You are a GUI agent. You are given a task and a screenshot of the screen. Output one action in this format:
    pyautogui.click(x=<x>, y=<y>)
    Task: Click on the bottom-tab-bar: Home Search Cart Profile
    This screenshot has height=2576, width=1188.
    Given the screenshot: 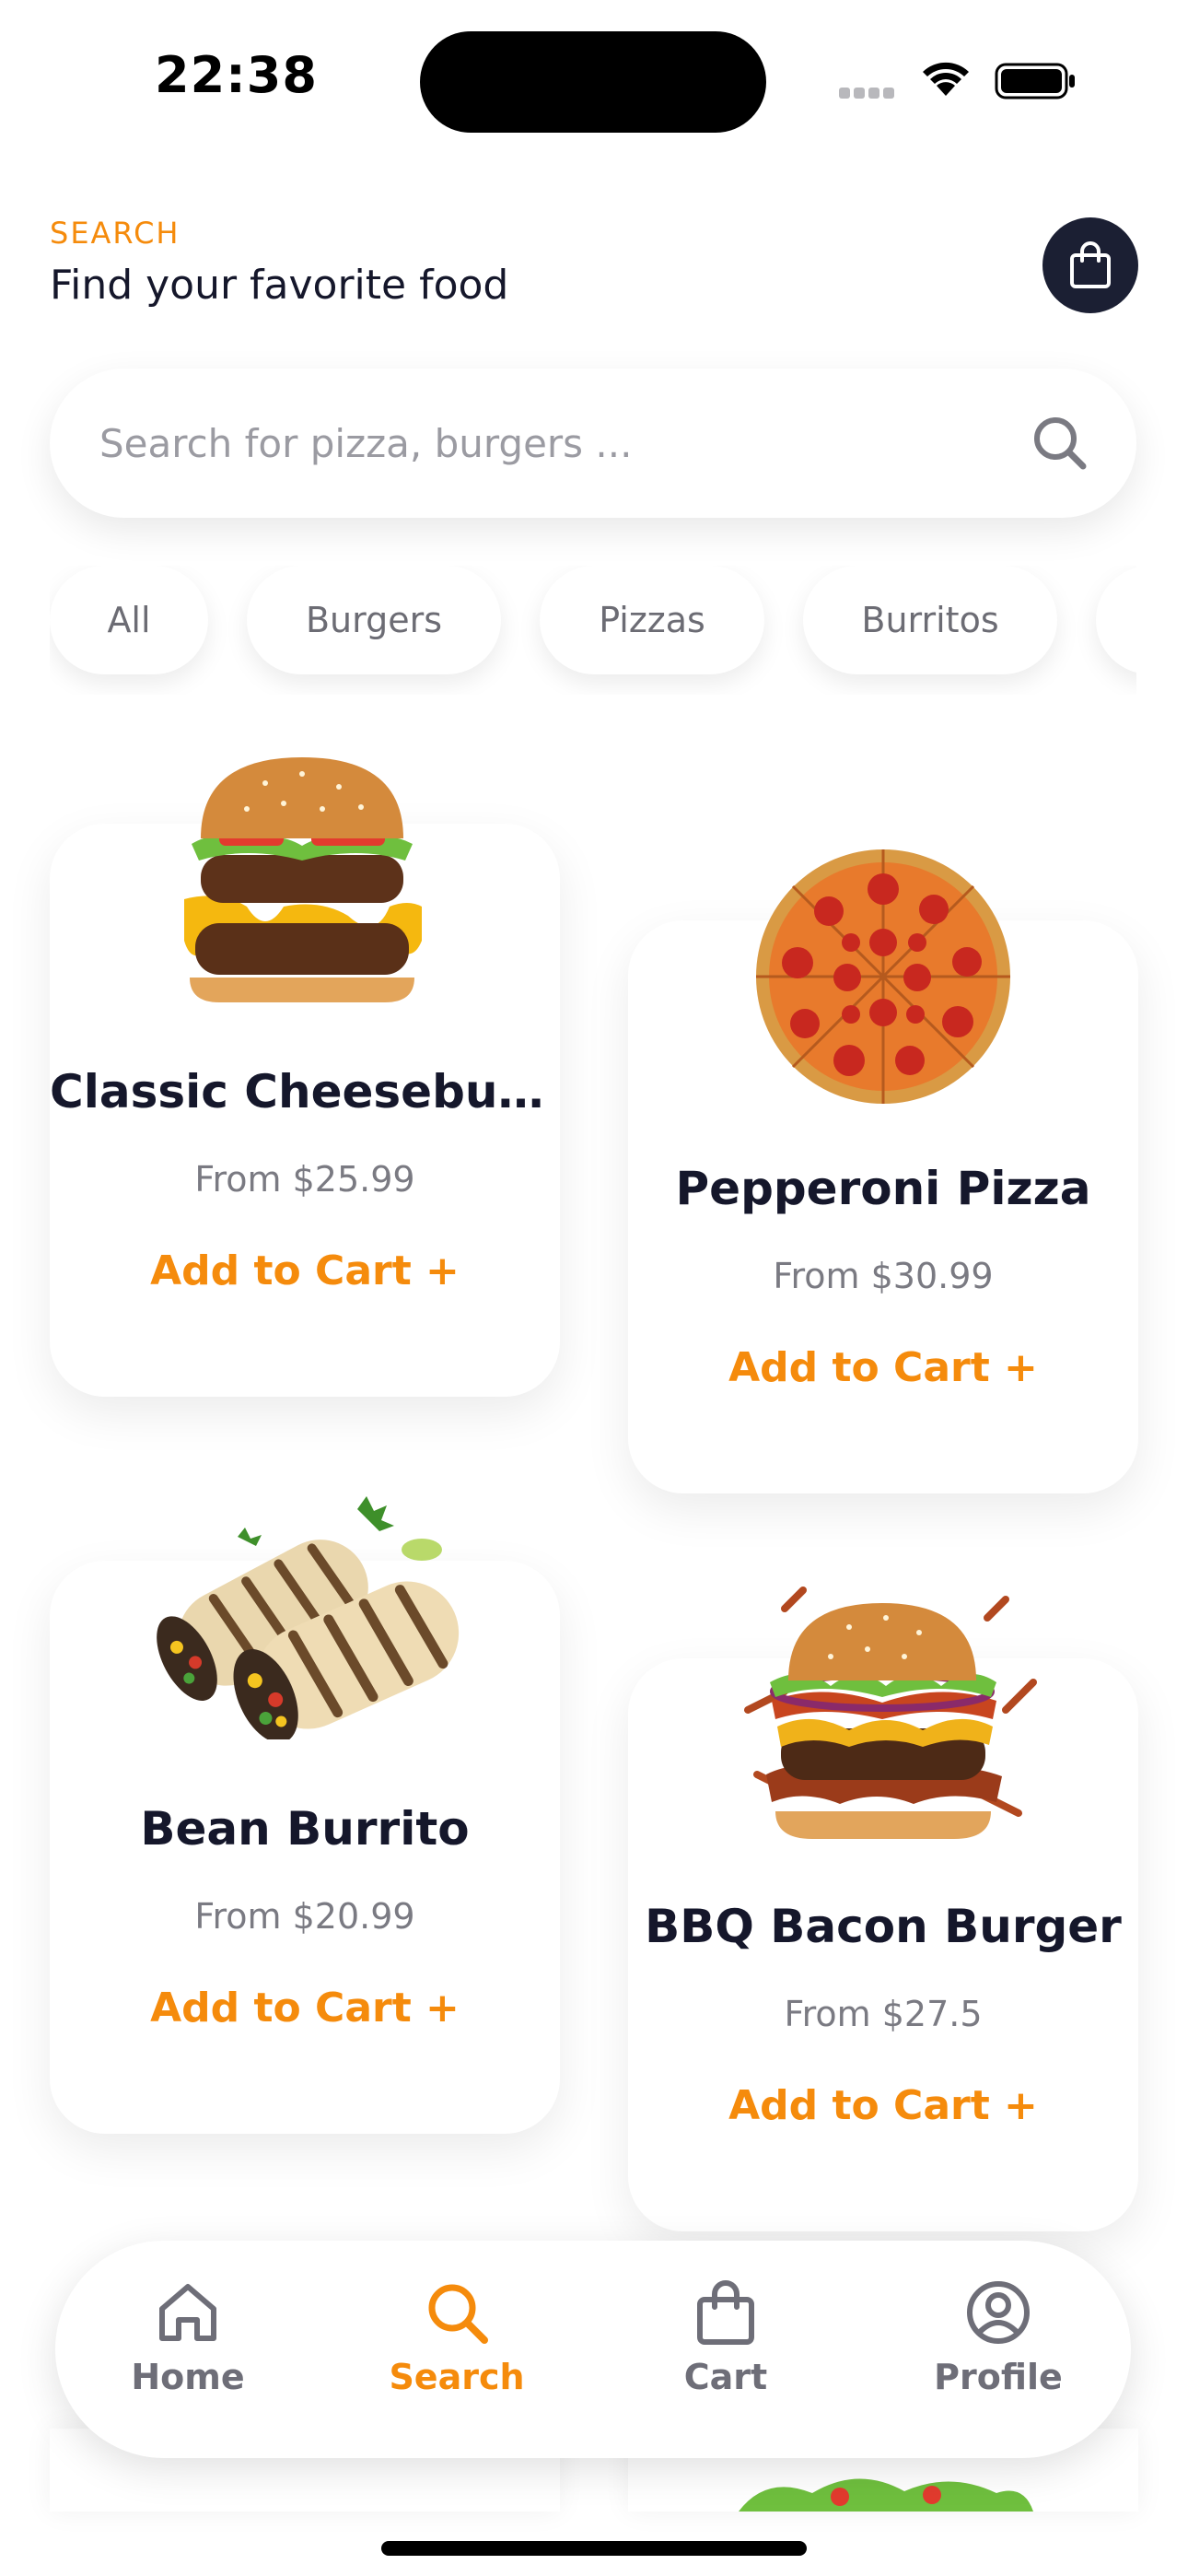 What is the action you would take?
    pyautogui.click(x=593, y=2349)
    